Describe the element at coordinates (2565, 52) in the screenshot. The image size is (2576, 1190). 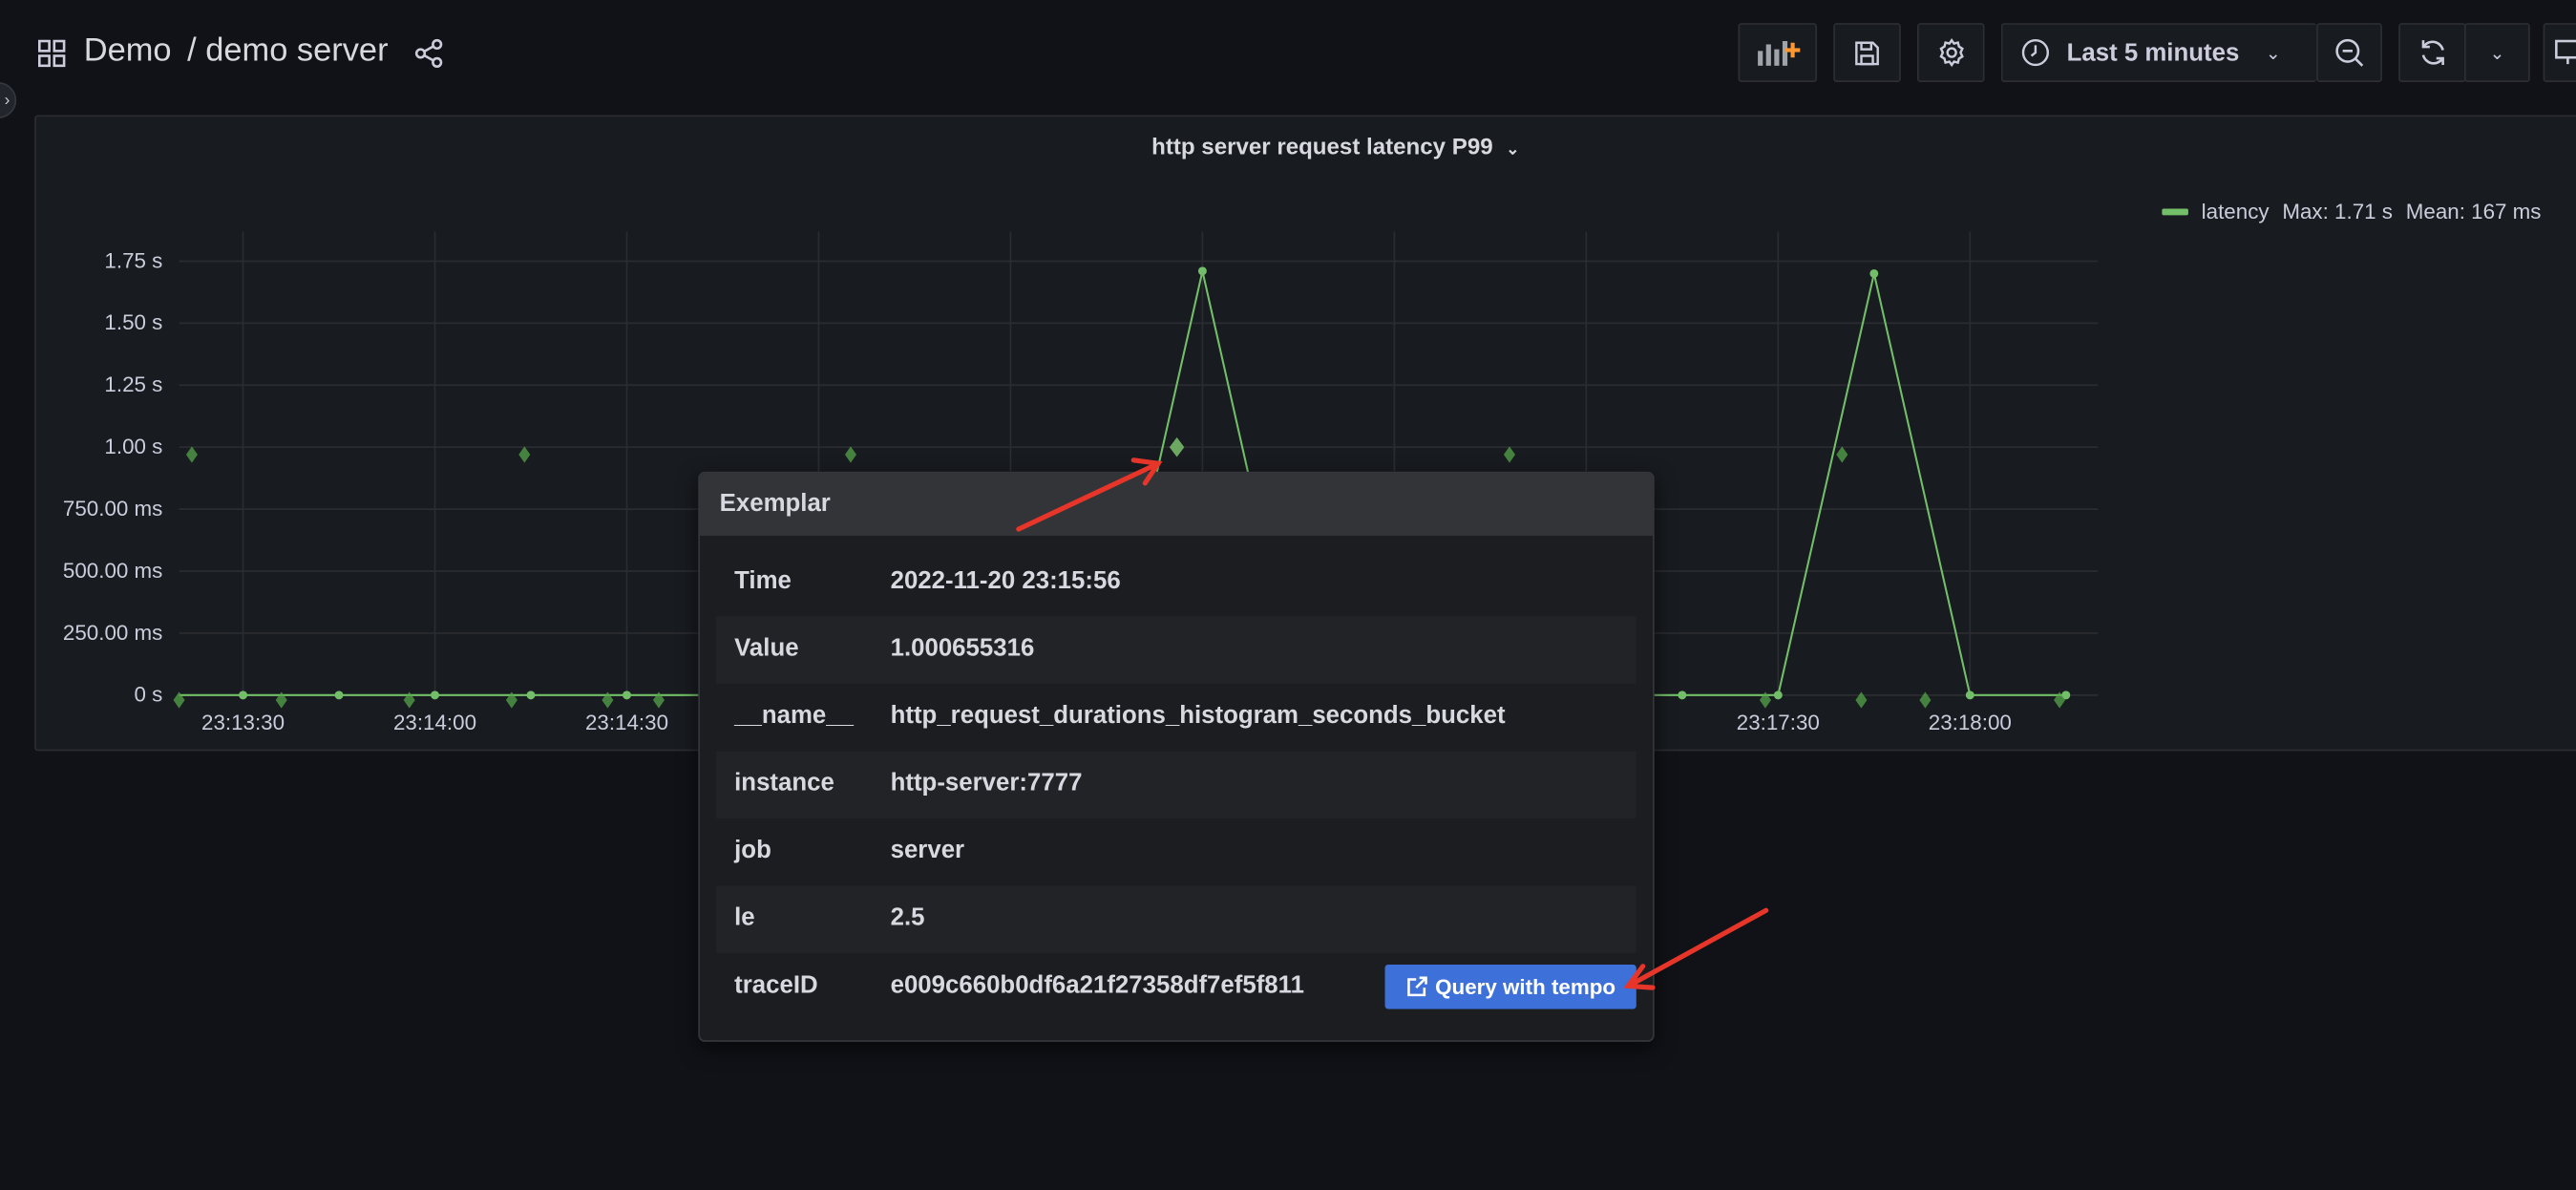
I see `monitor-icon` at that location.